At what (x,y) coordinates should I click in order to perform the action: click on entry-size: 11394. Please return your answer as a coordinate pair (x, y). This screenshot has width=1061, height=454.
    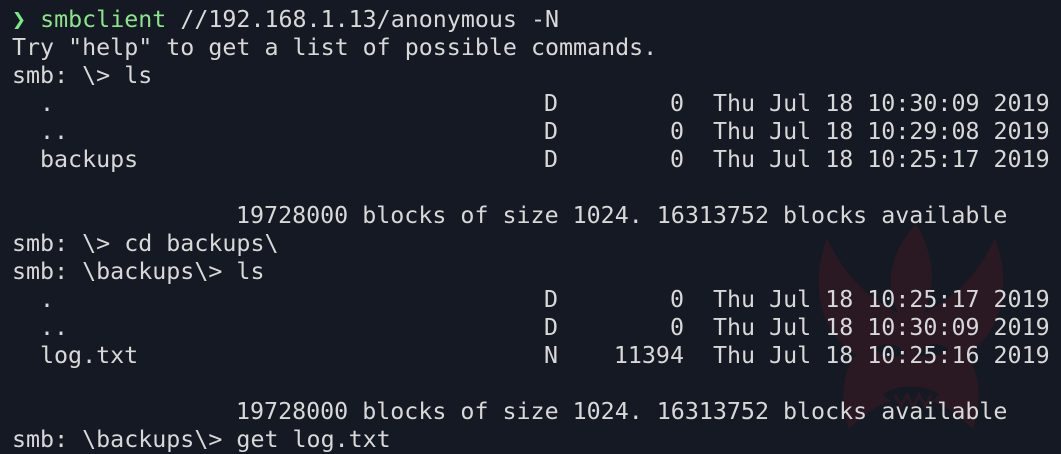
    Looking at the image, I should click on (648, 355).